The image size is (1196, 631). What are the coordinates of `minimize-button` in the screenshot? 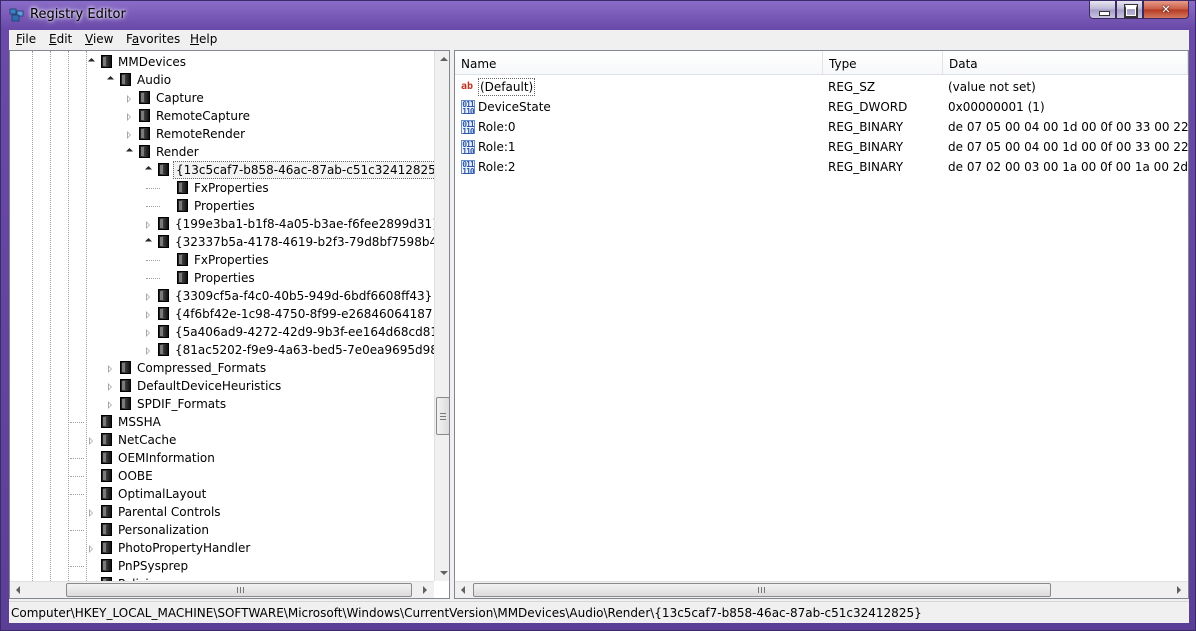 It's located at (1102, 10).